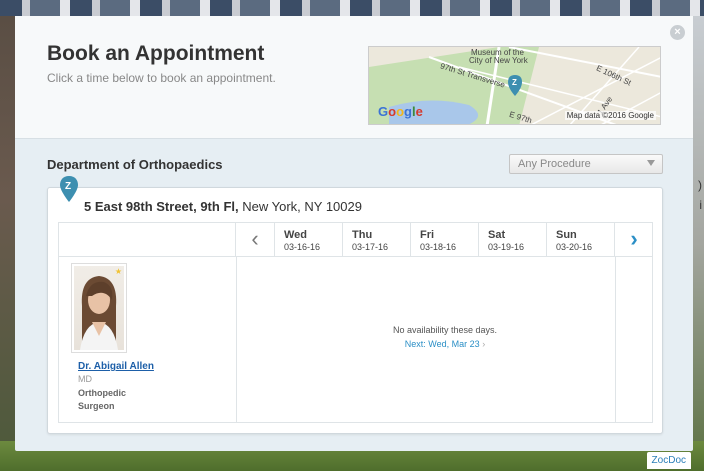  Describe the element at coordinates (445, 330) in the screenshot. I see `no-availability-message: No availability these days.` at that location.